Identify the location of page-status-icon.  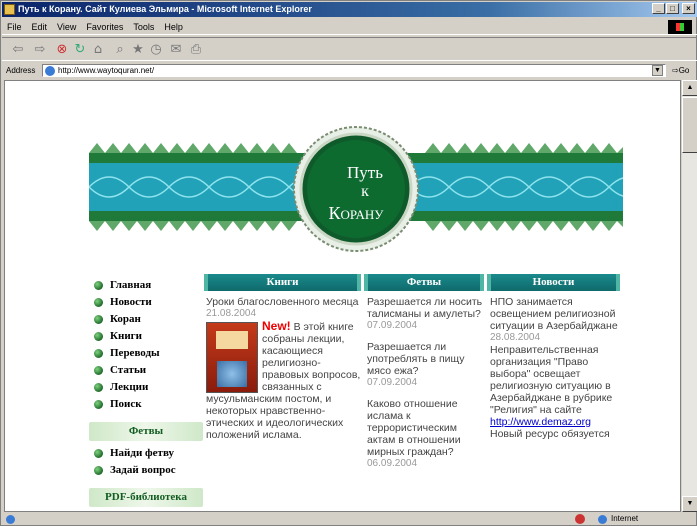
(10, 519).